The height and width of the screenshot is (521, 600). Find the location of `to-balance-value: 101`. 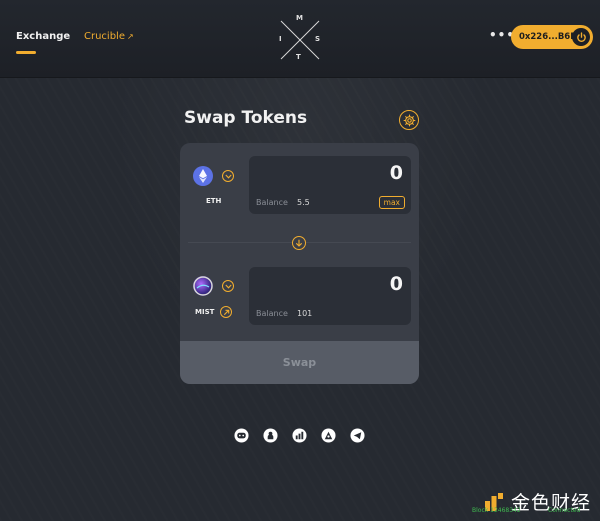

to-balance-value: 101 is located at coordinates (305, 313).